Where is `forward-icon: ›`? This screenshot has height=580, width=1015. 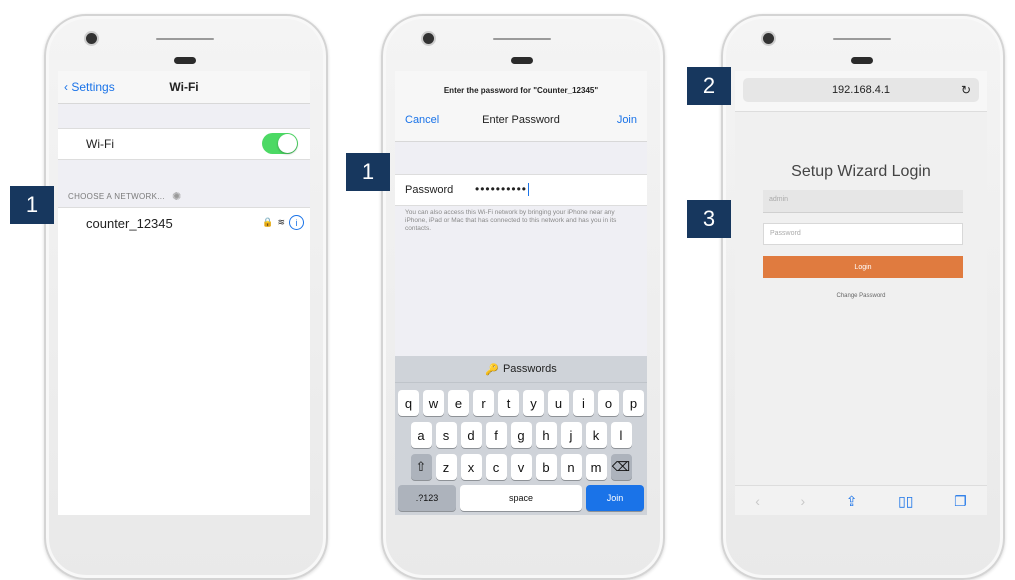 forward-icon: › is located at coordinates (803, 501).